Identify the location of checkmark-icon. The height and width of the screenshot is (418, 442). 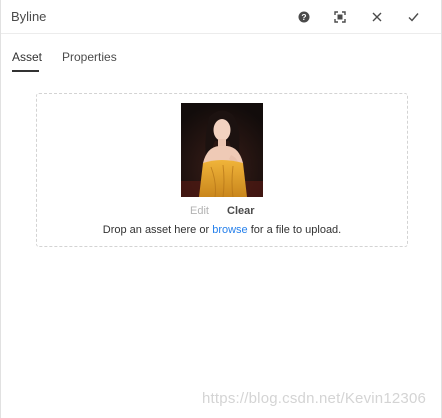
(413, 17).